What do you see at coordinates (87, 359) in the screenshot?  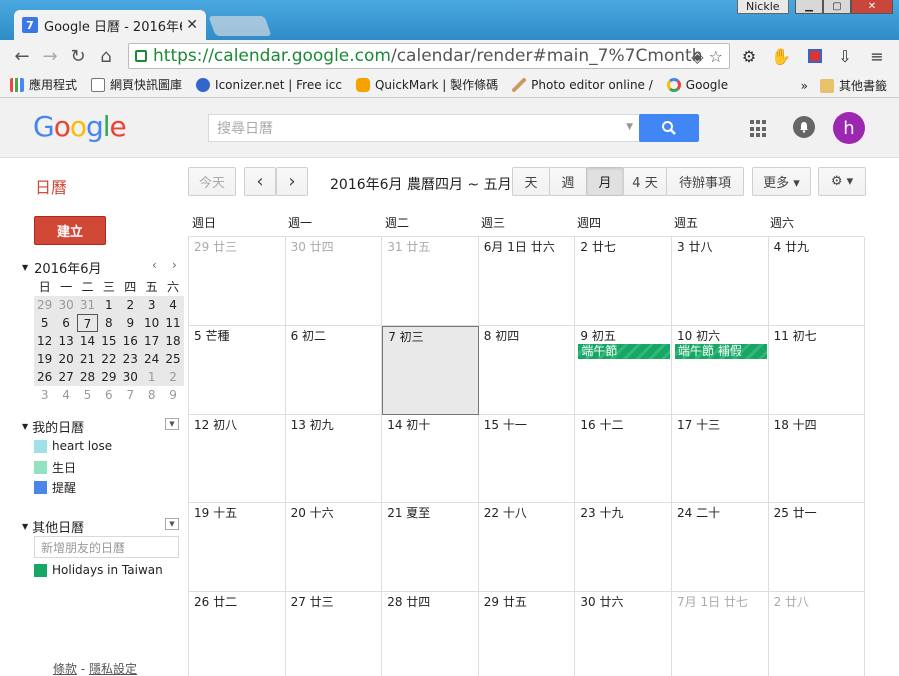 I see `mini-day: 21` at bounding box center [87, 359].